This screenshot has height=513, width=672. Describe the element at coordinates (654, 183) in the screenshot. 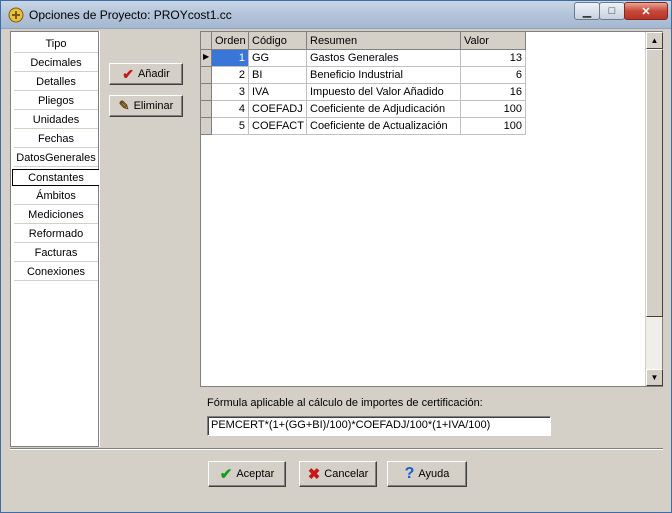

I see `scroll-thumb` at that location.